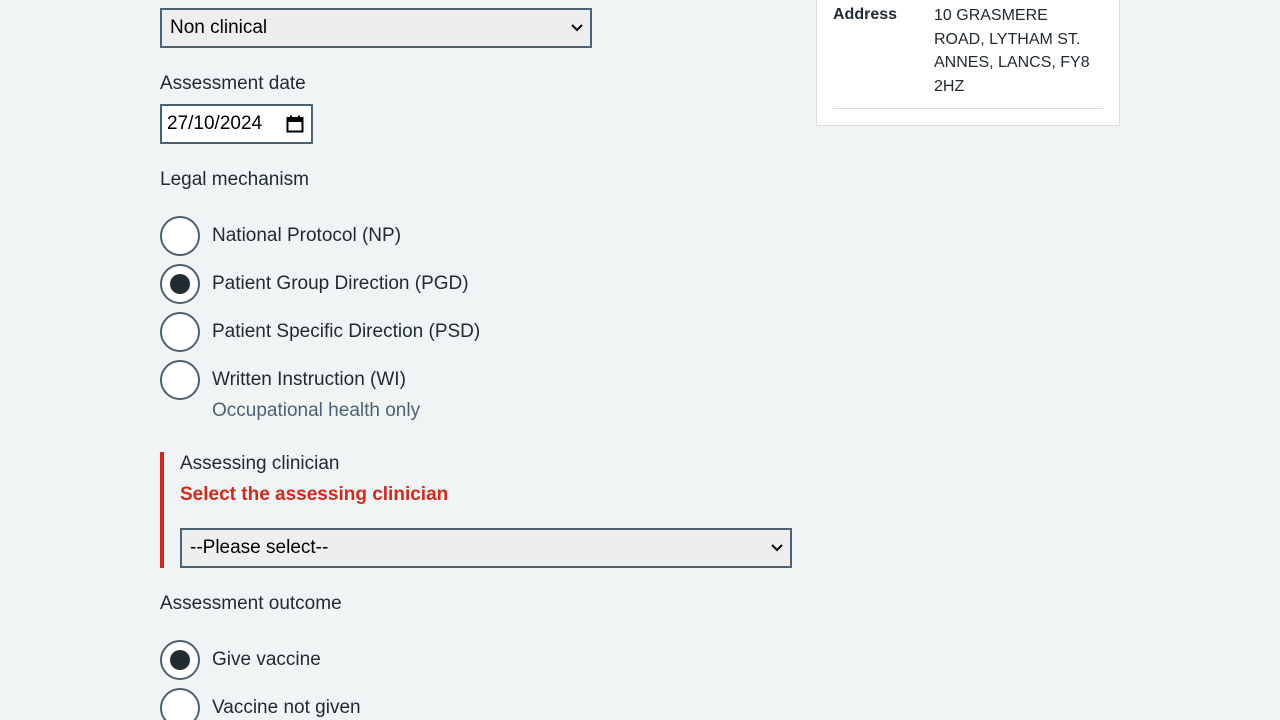 The width and height of the screenshot is (1280, 720). Describe the element at coordinates (346, 331) in the screenshot. I see `radio-label: Patient Specific Direction (PSD)` at that location.